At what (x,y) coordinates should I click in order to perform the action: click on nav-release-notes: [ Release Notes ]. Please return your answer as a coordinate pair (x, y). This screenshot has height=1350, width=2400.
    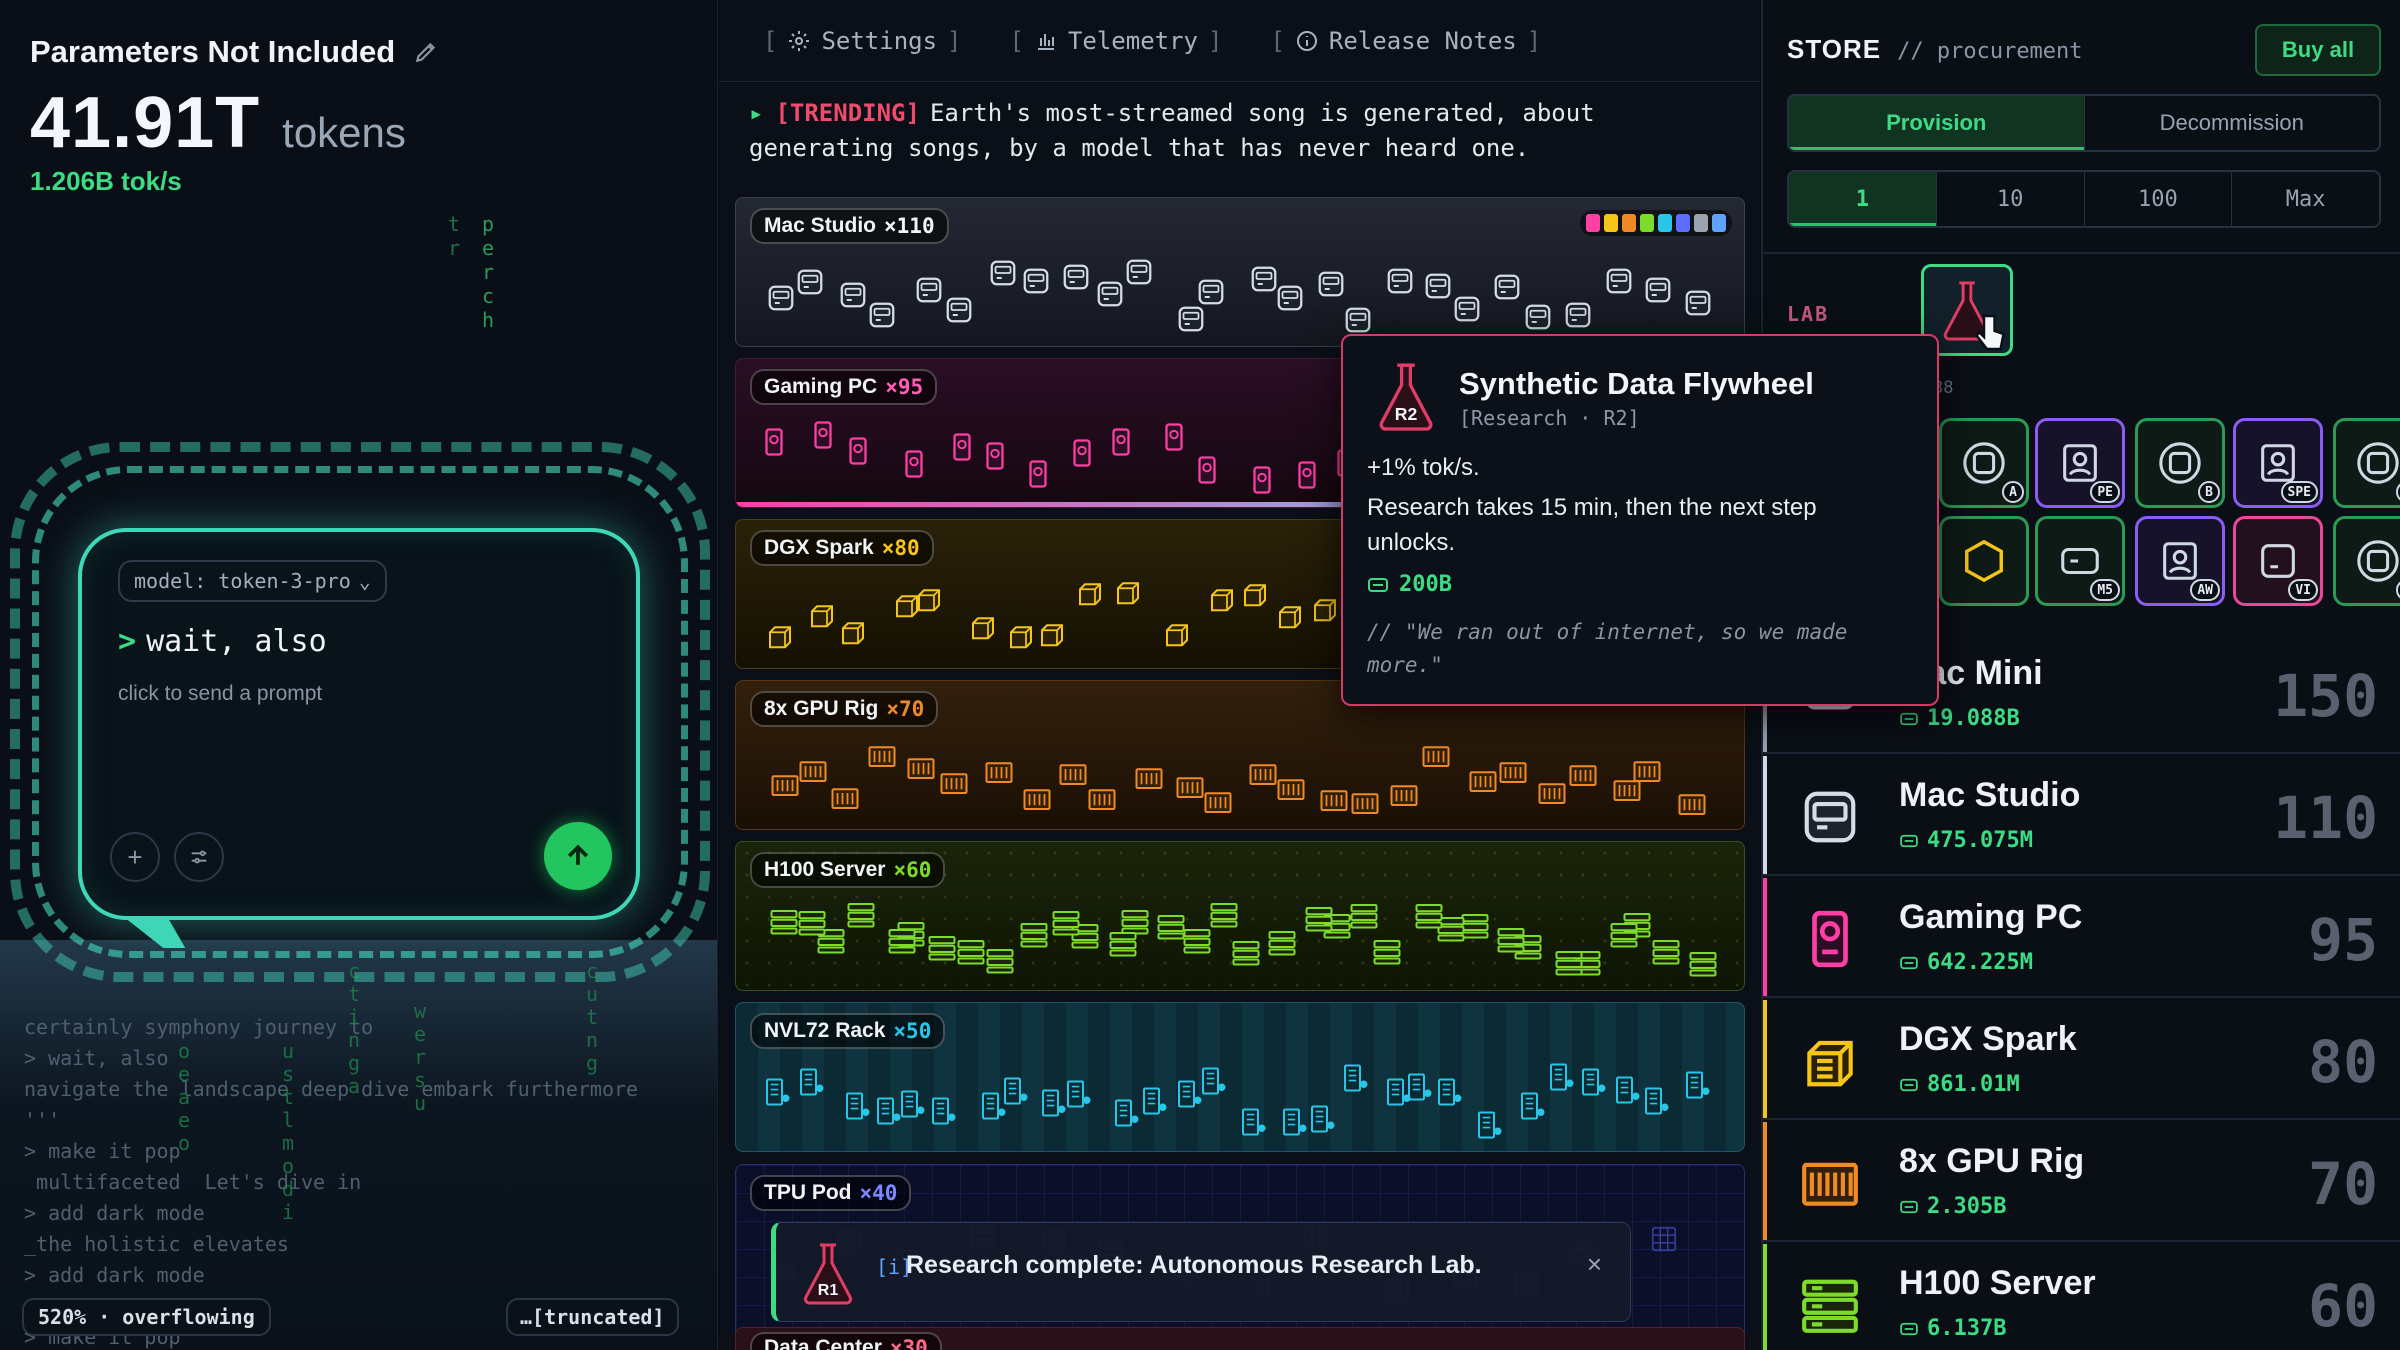
    Looking at the image, I should click on (1405, 41).